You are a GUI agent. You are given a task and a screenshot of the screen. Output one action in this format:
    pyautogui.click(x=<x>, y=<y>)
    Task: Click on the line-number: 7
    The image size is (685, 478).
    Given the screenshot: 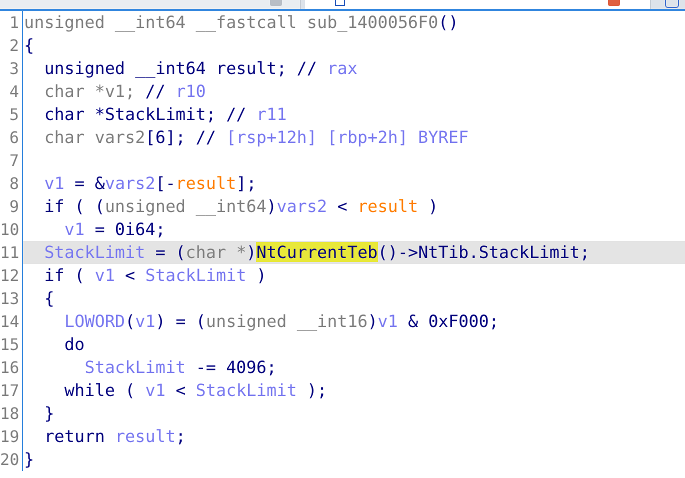 What is the action you would take?
    pyautogui.click(x=11, y=160)
    